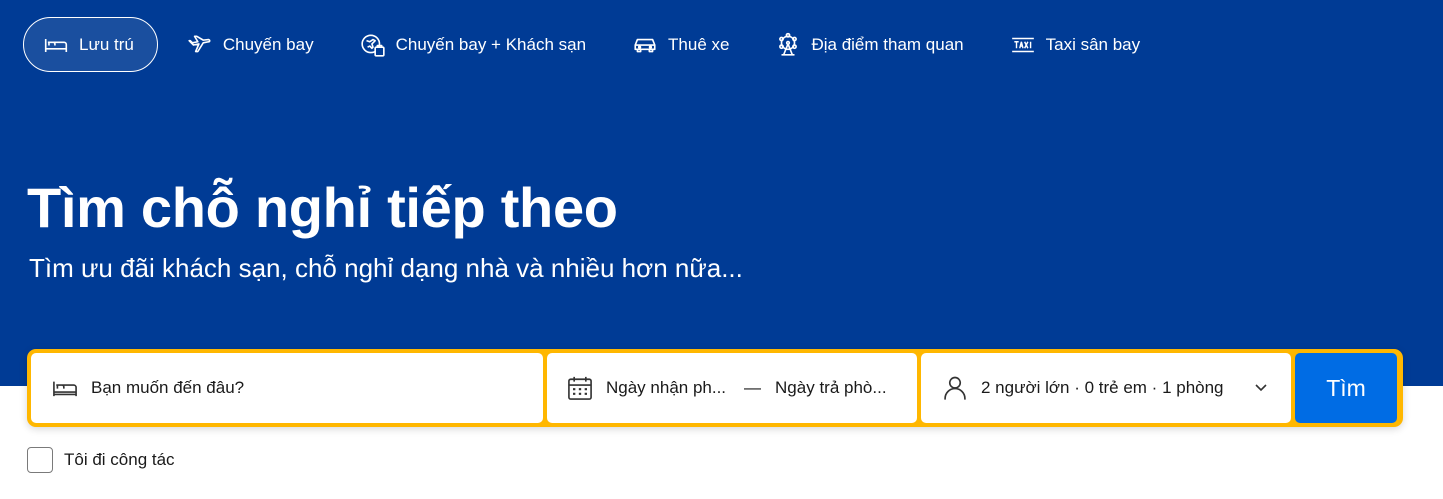 This screenshot has width=1443, height=499. I want to click on business-trip-checkbox, so click(40, 460).